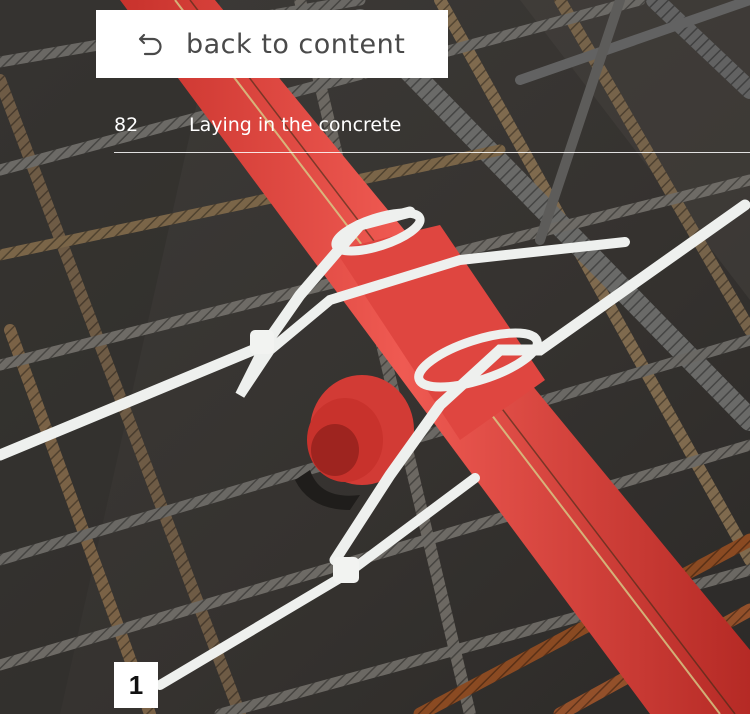 The image size is (750, 714). Describe the element at coordinates (432, 132) in the screenshot. I see `section-header: 82 Laying in the concrete` at that location.